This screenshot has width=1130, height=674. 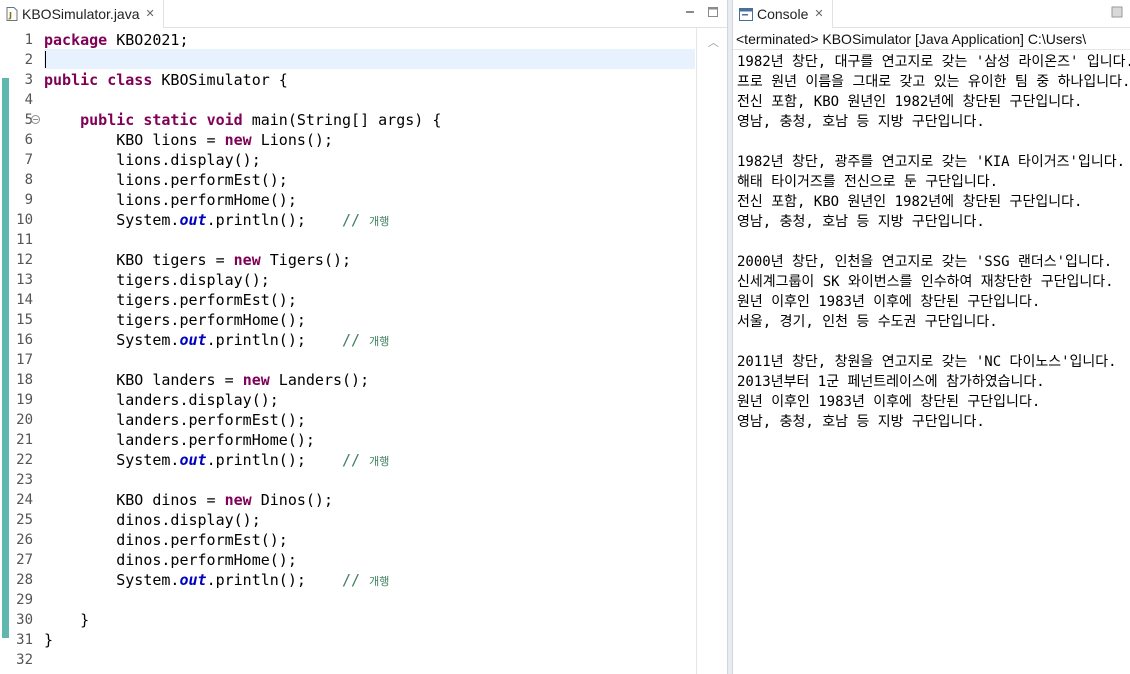 I want to click on line-number: 6, so click(x=28, y=140).